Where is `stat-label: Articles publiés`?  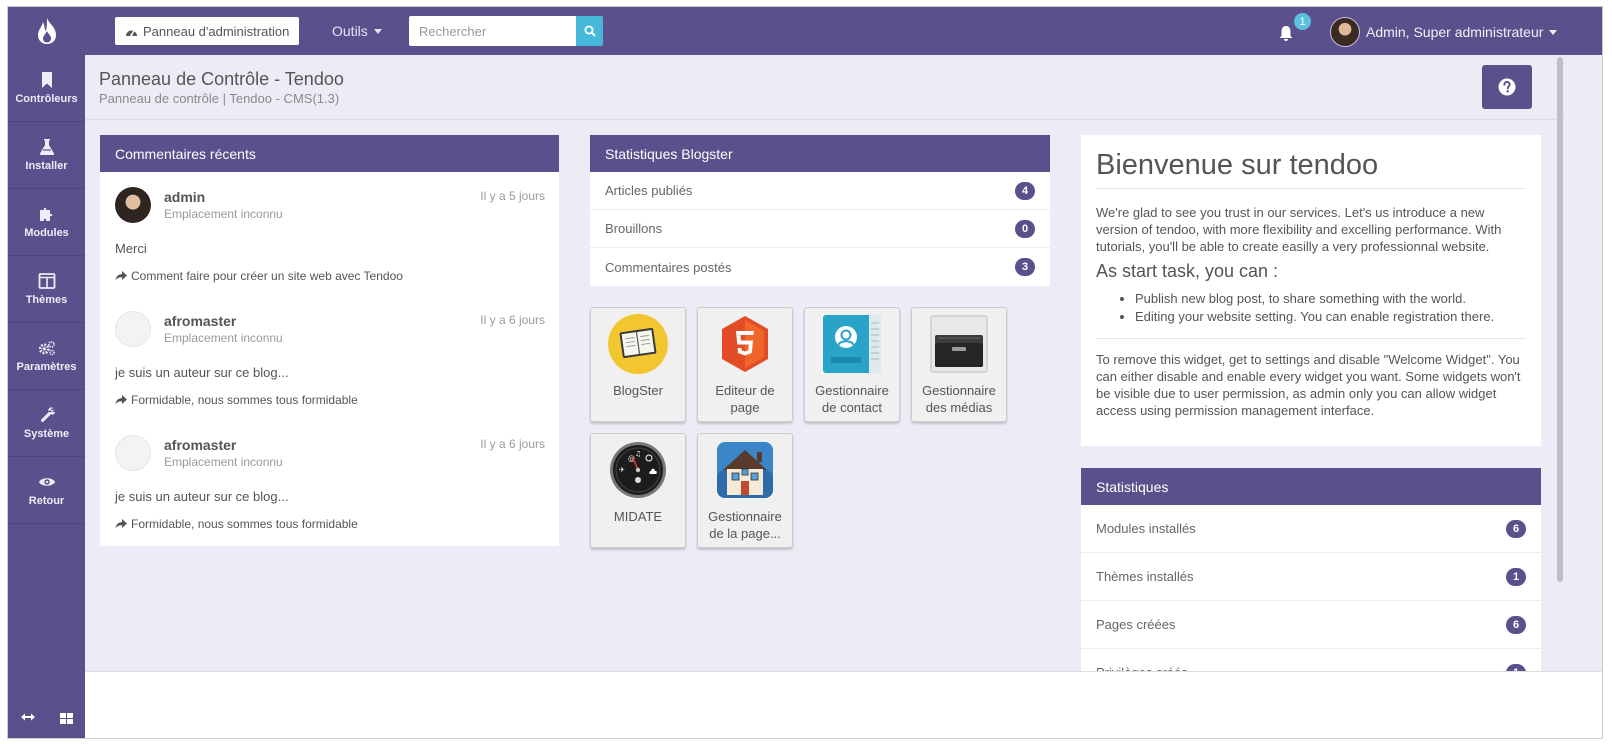
stat-label: Articles publiés is located at coordinates (649, 190).